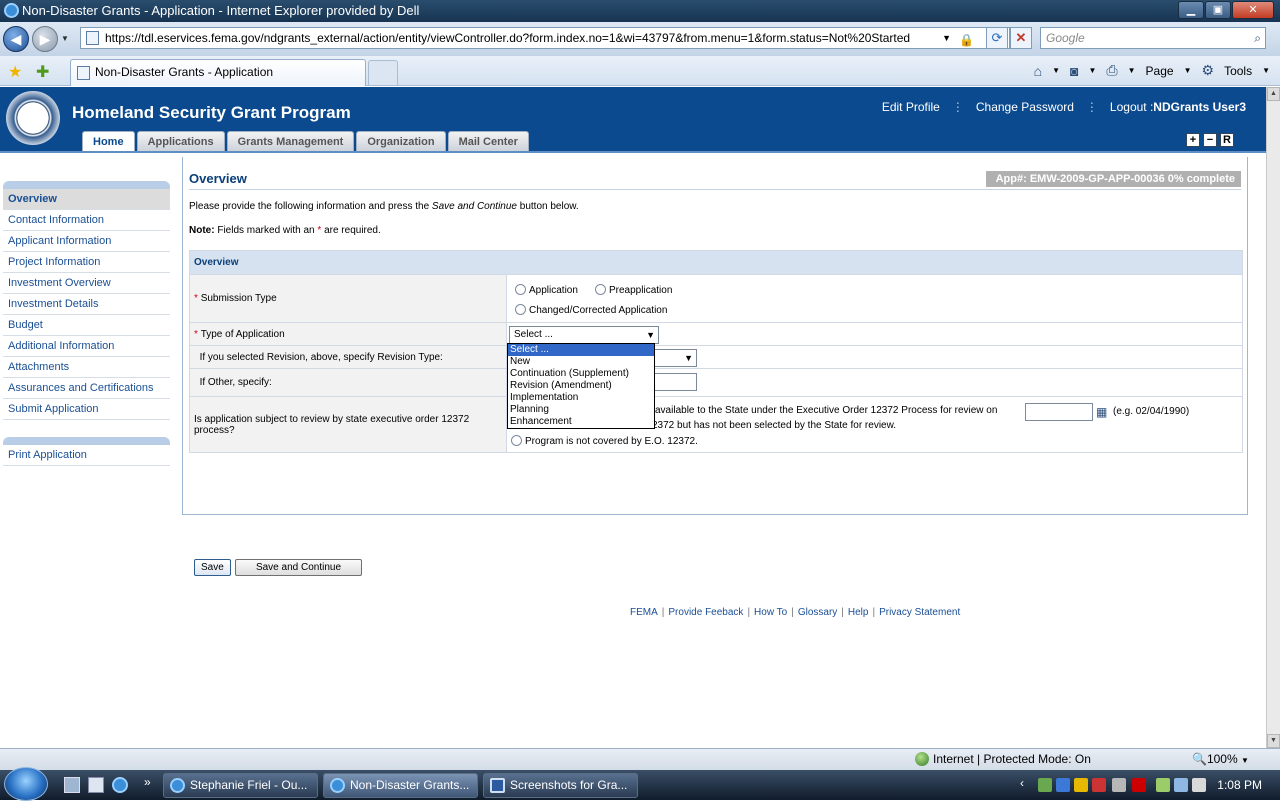 The width and height of the screenshot is (1280, 801). Describe the element at coordinates (1025, 107) in the screenshot. I see `change-password-link: Change Password` at that location.